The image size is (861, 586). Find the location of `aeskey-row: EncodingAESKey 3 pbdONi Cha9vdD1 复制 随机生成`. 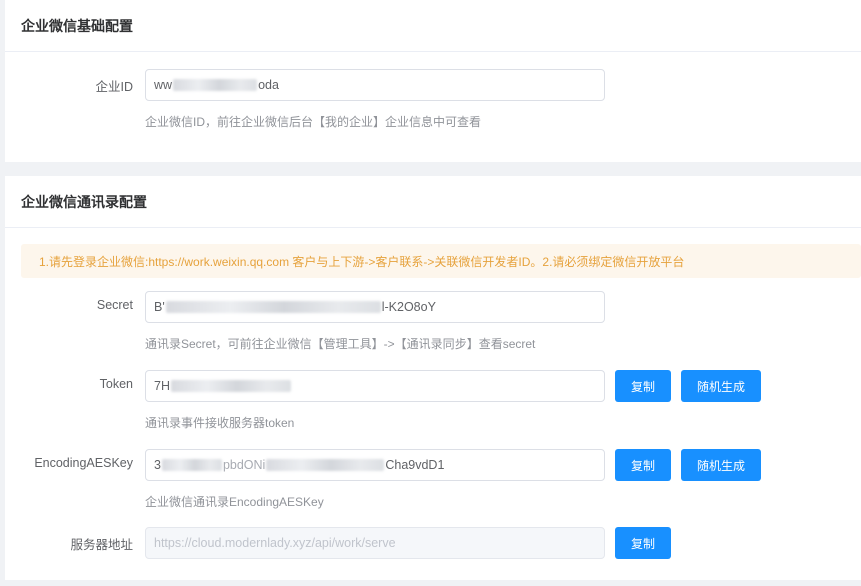

aeskey-row: EncodingAESKey 3 pbdONi Cha9vdD1 复制 随机生成 is located at coordinates (433, 465).